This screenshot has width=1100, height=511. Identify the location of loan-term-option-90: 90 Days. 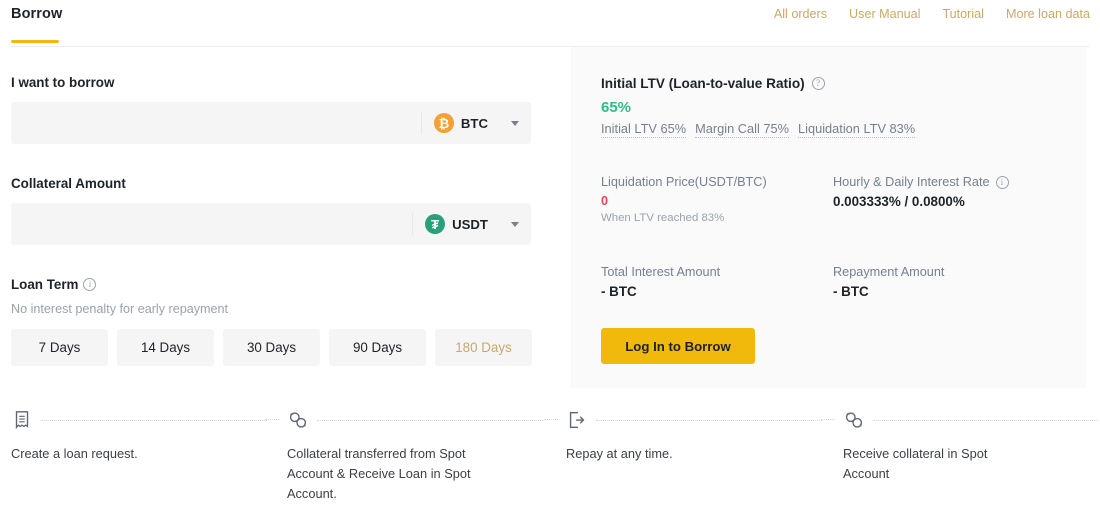
(377, 347).